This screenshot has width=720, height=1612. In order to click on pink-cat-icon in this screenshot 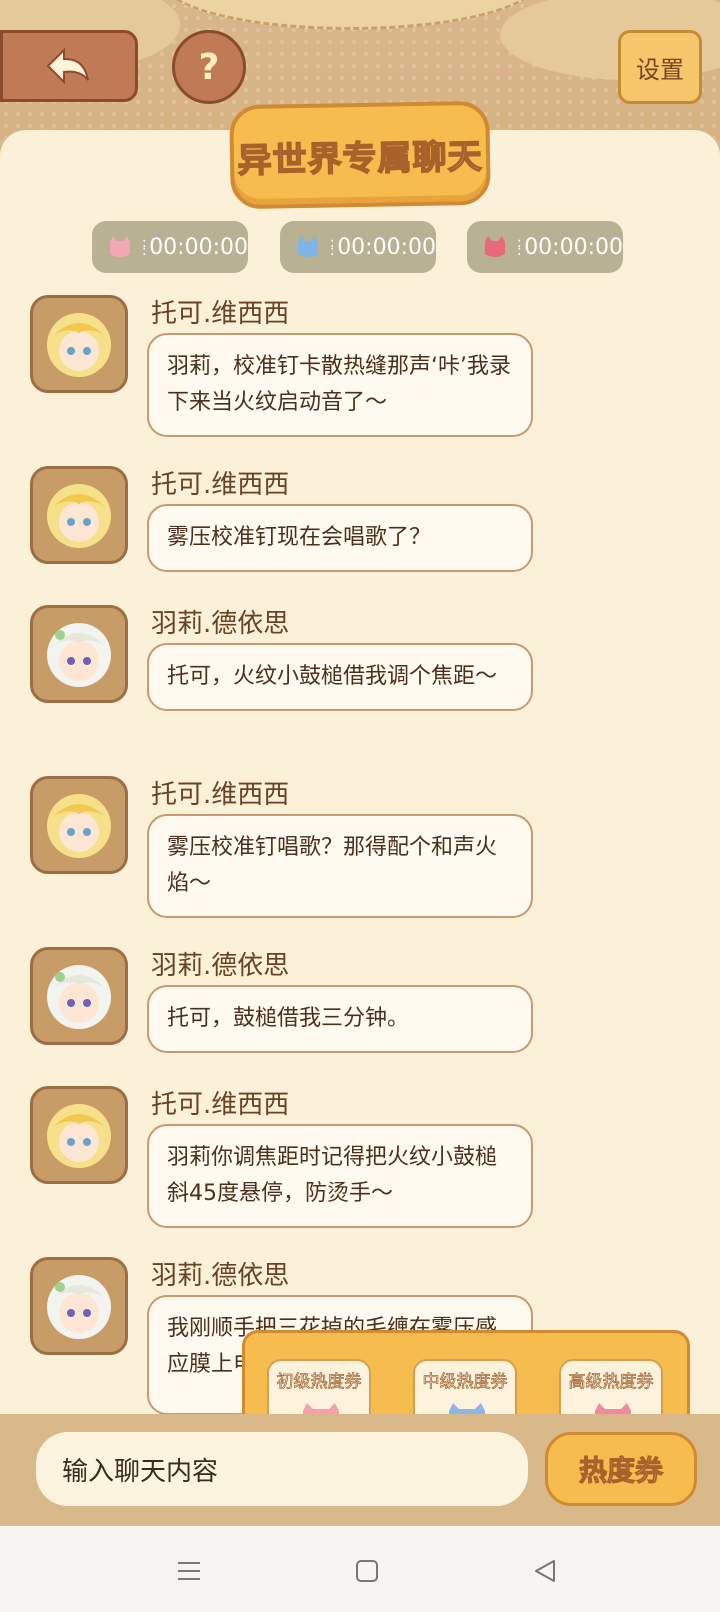, I will do `click(120, 247)`.